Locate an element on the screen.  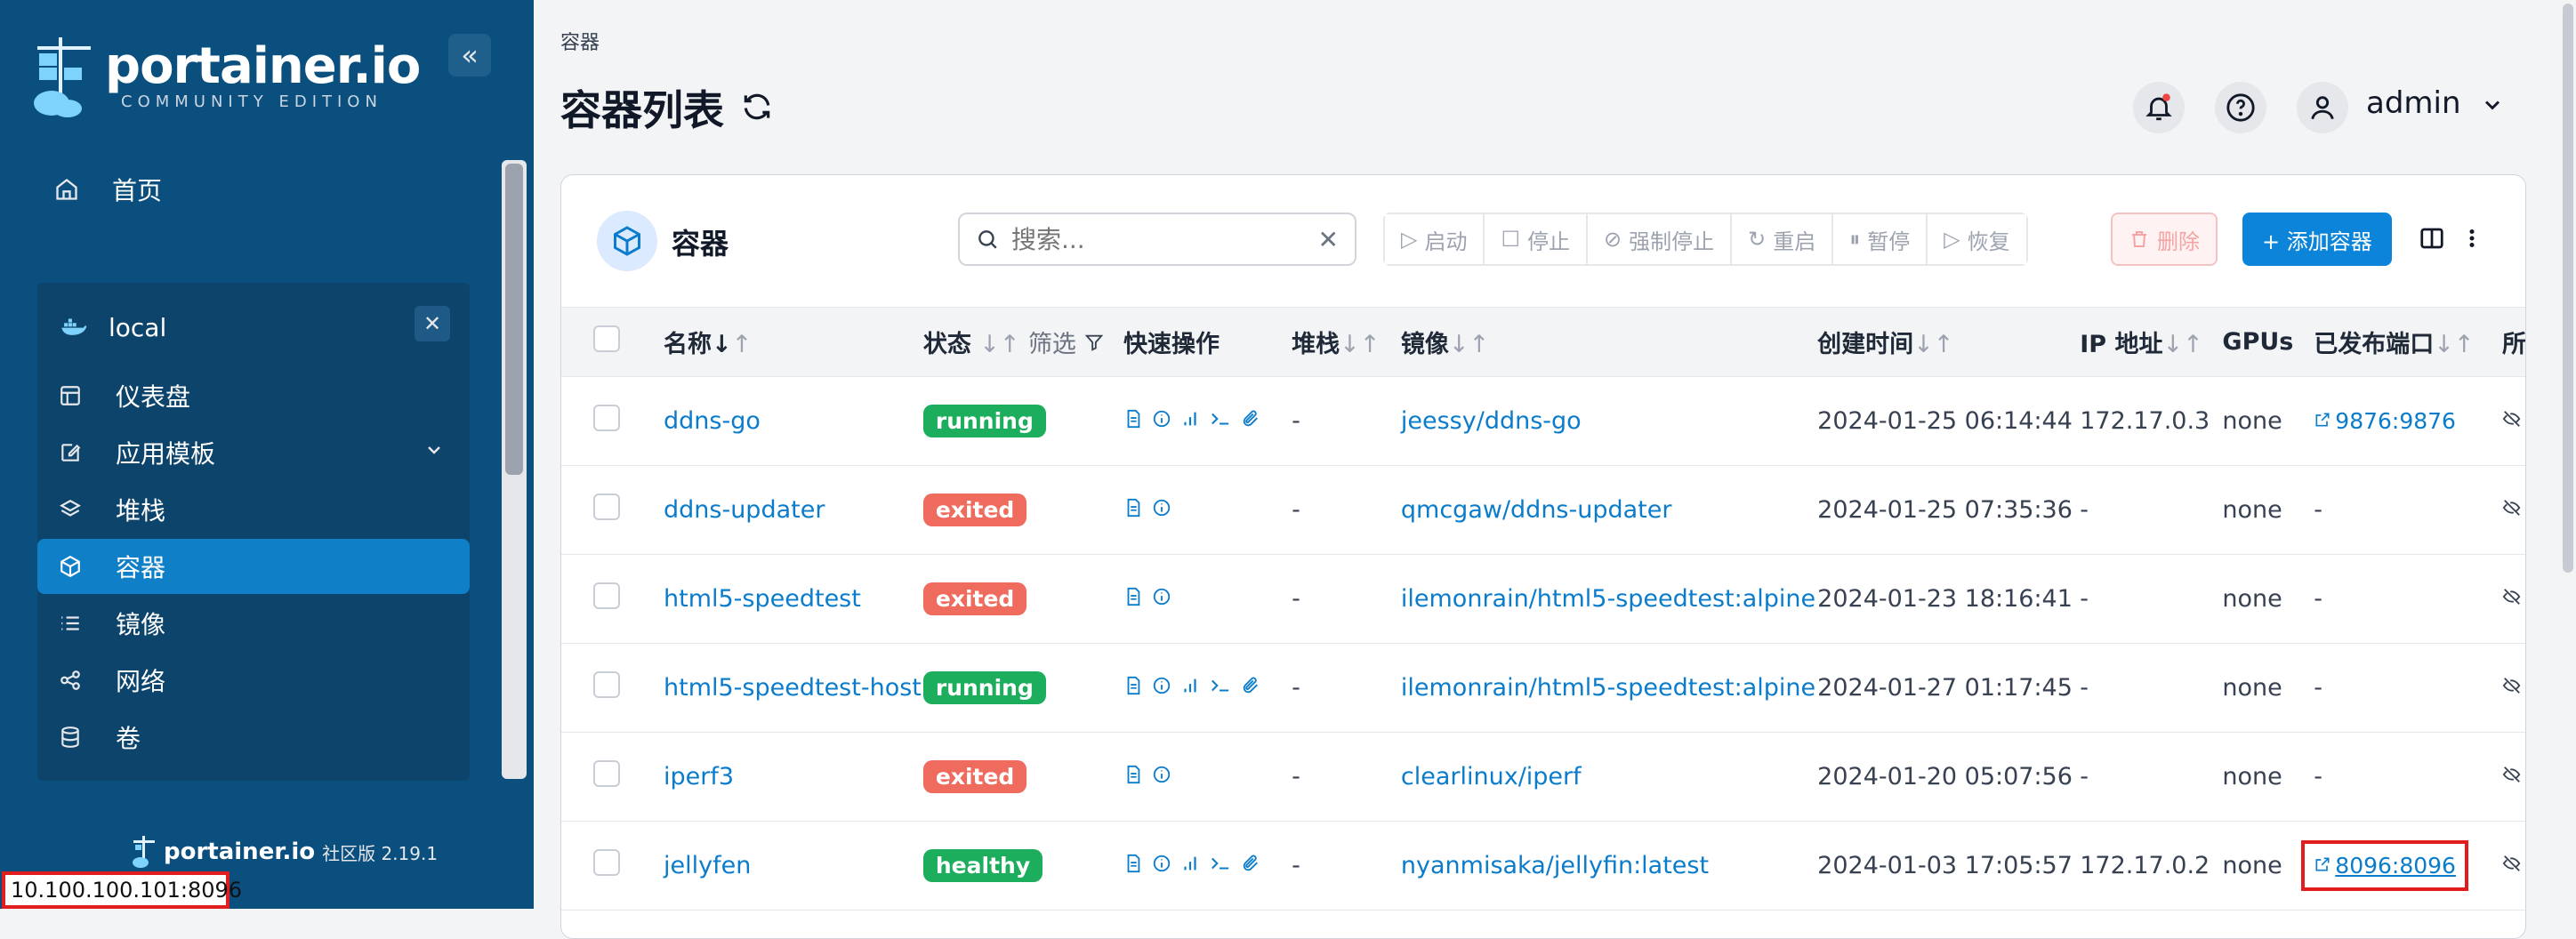
pause-button: ⏸ 暂停 is located at coordinates (1880, 239).